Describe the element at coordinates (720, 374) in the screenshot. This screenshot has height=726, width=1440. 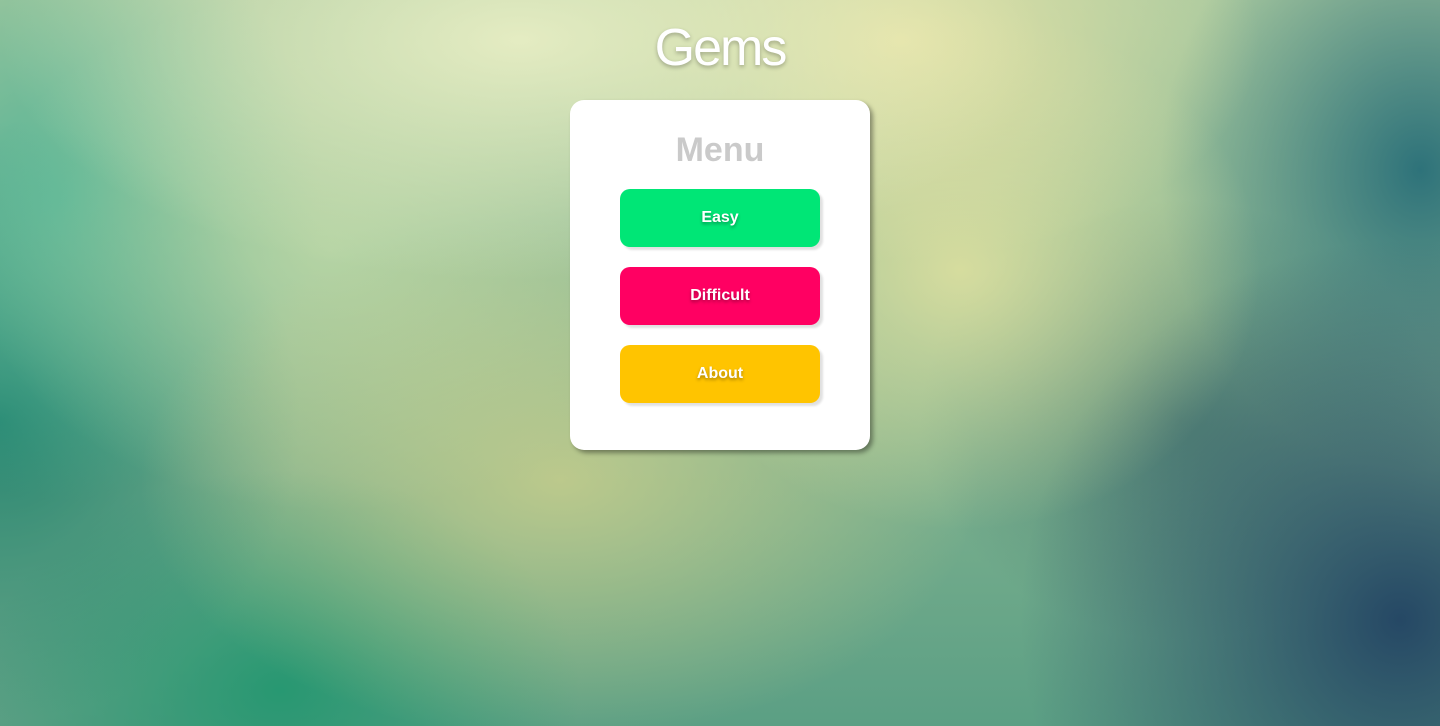
I see `about-button: About` at that location.